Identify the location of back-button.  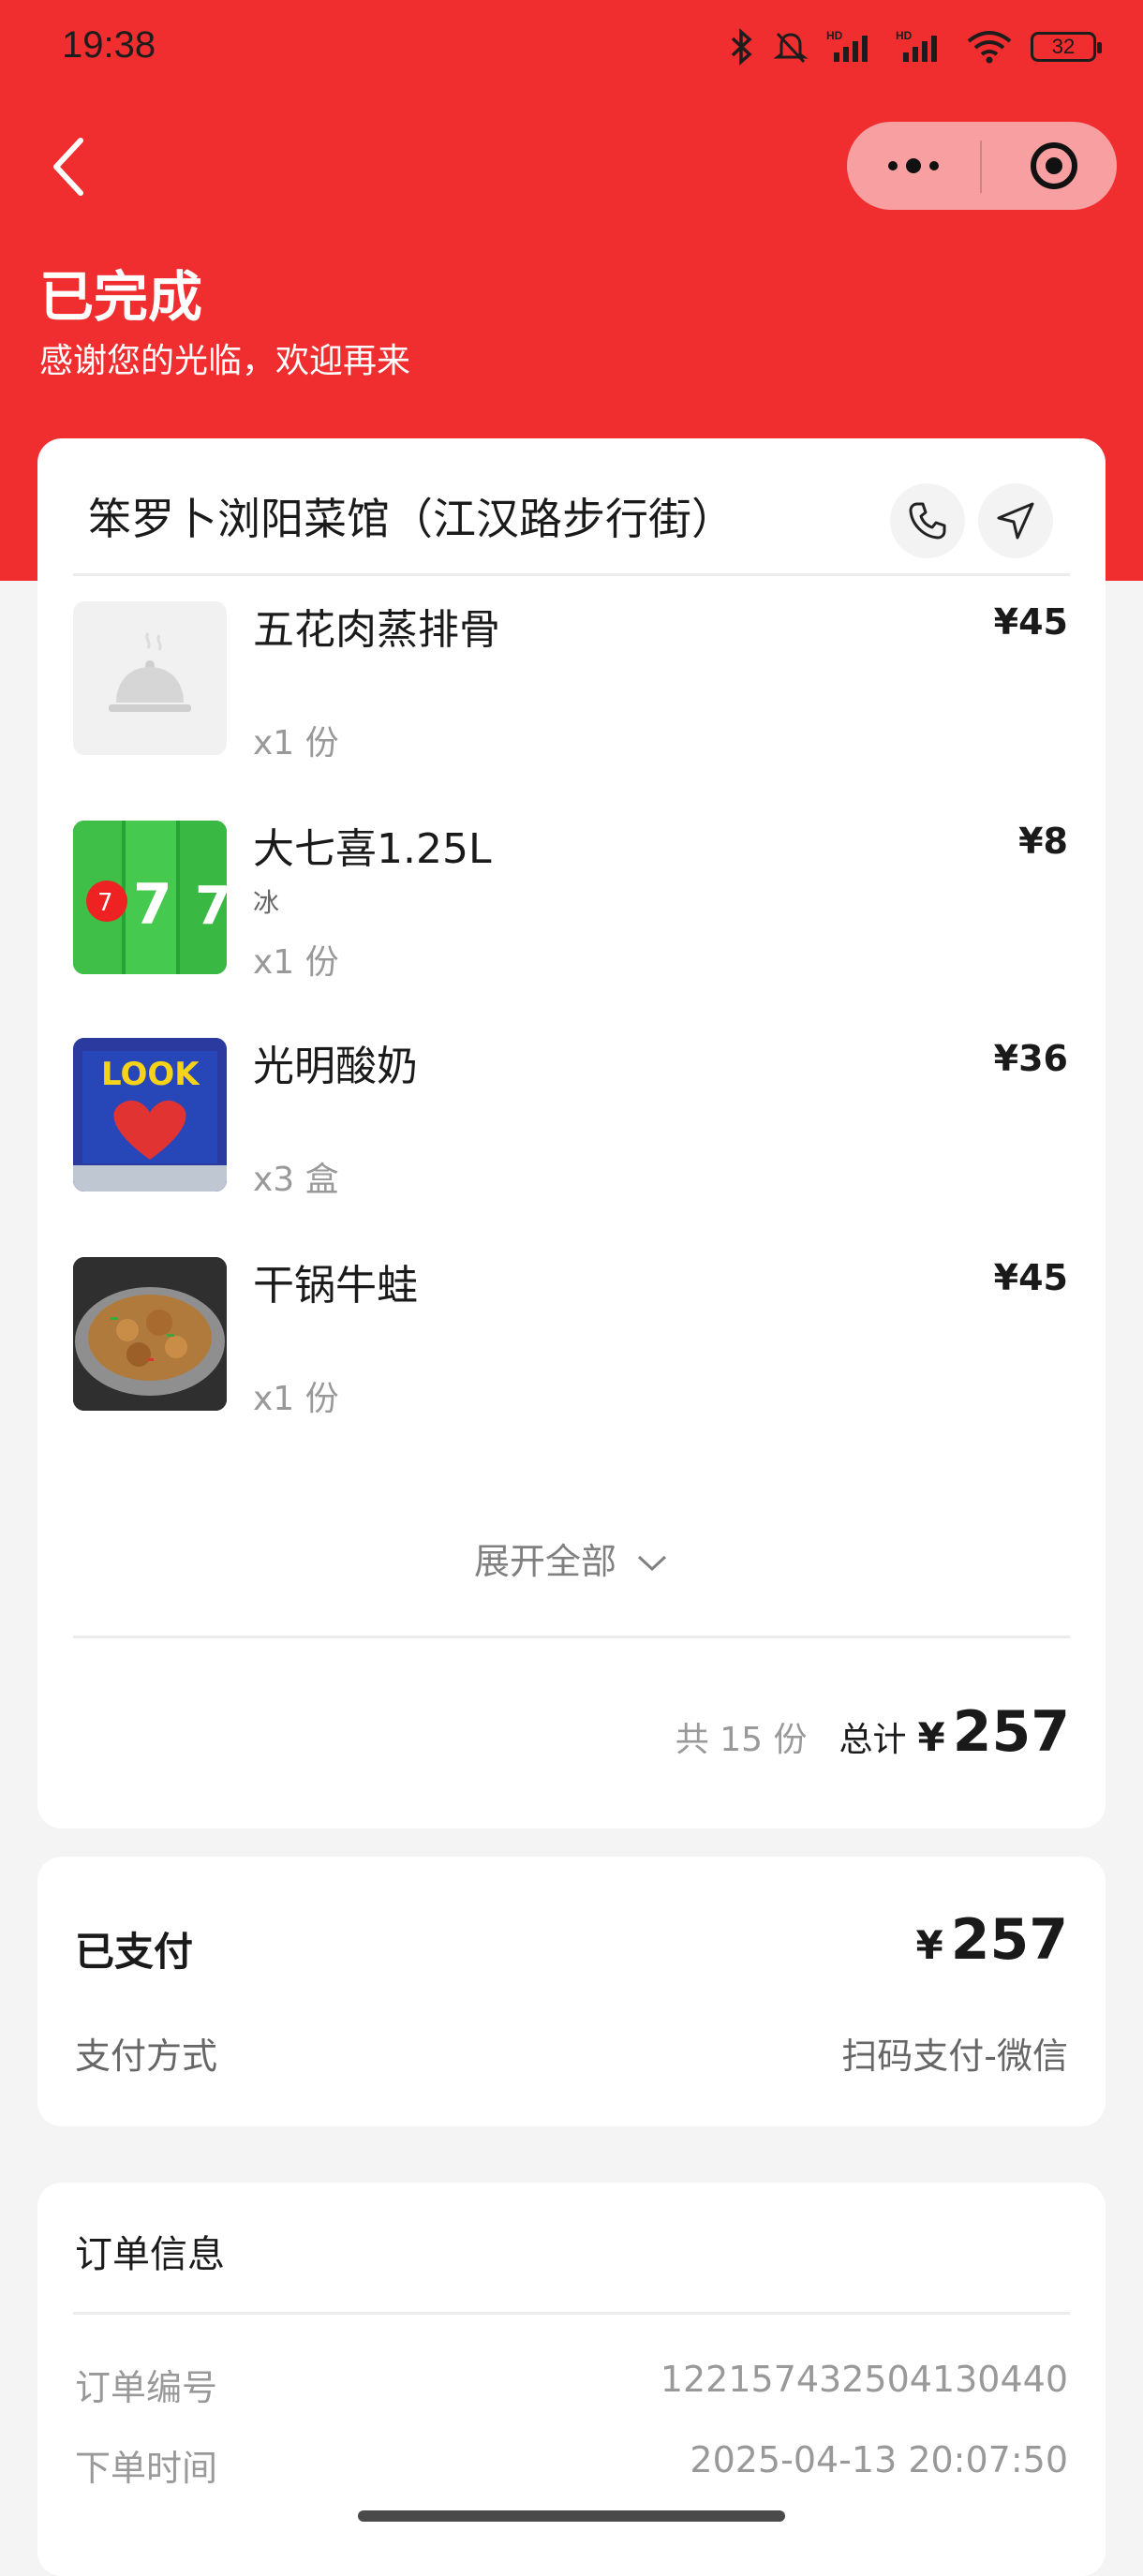
(71, 166).